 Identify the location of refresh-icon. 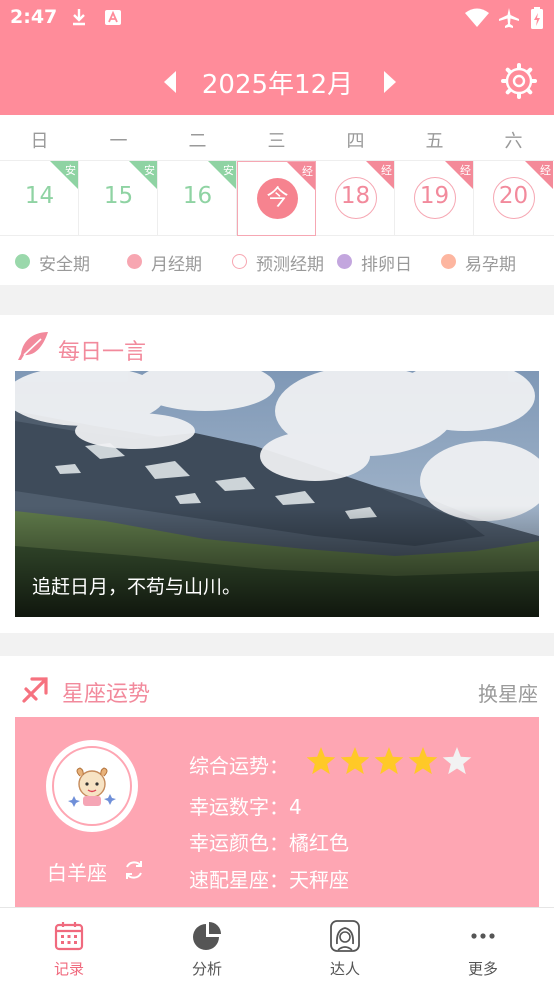
(134, 870).